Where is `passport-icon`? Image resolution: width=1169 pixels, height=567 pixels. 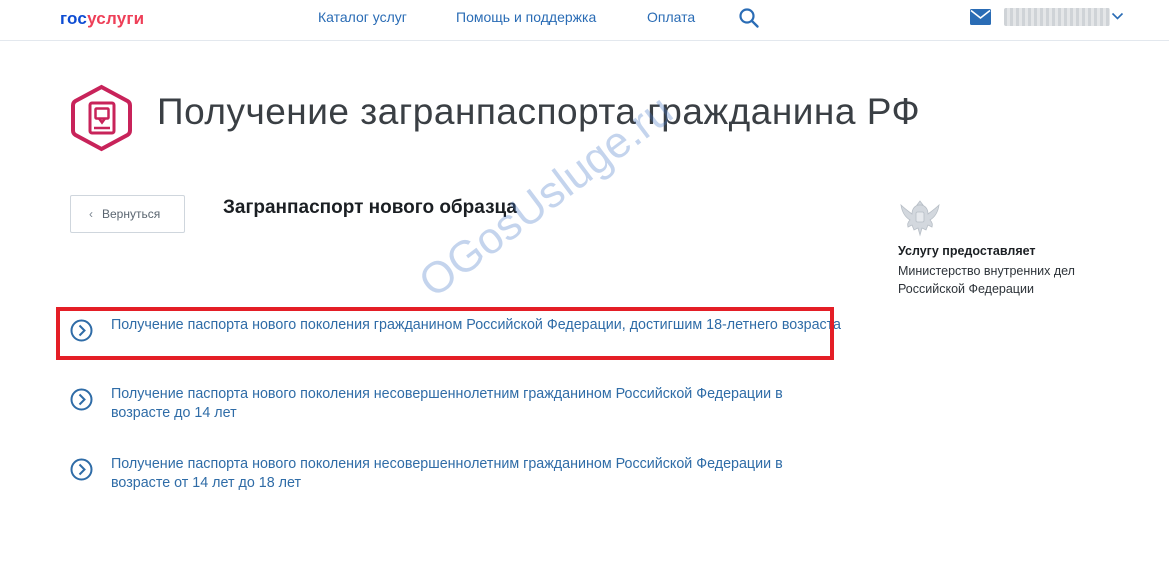 passport-icon is located at coordinates (101, 118).